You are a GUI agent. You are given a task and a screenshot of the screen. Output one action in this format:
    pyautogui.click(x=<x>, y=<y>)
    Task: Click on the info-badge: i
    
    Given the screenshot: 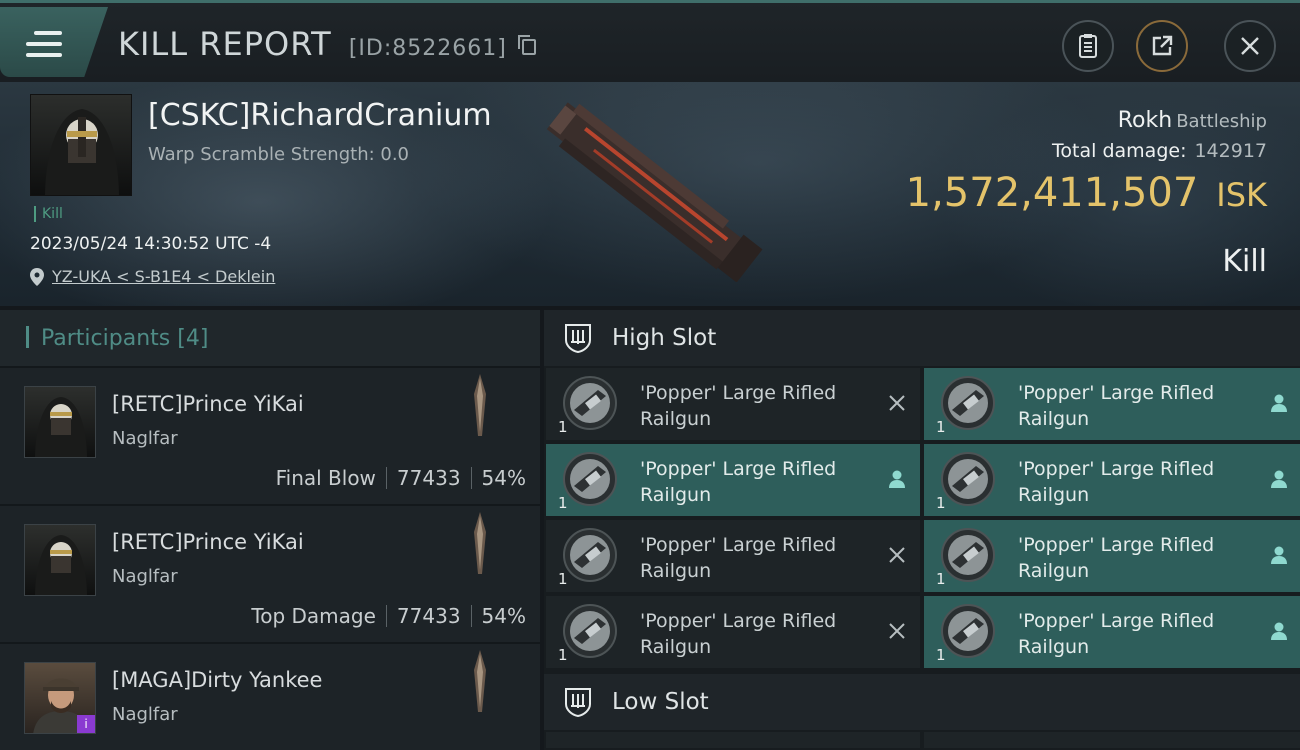 What is the action you would take?
    pyautogui.click(x=86, y=724)
    